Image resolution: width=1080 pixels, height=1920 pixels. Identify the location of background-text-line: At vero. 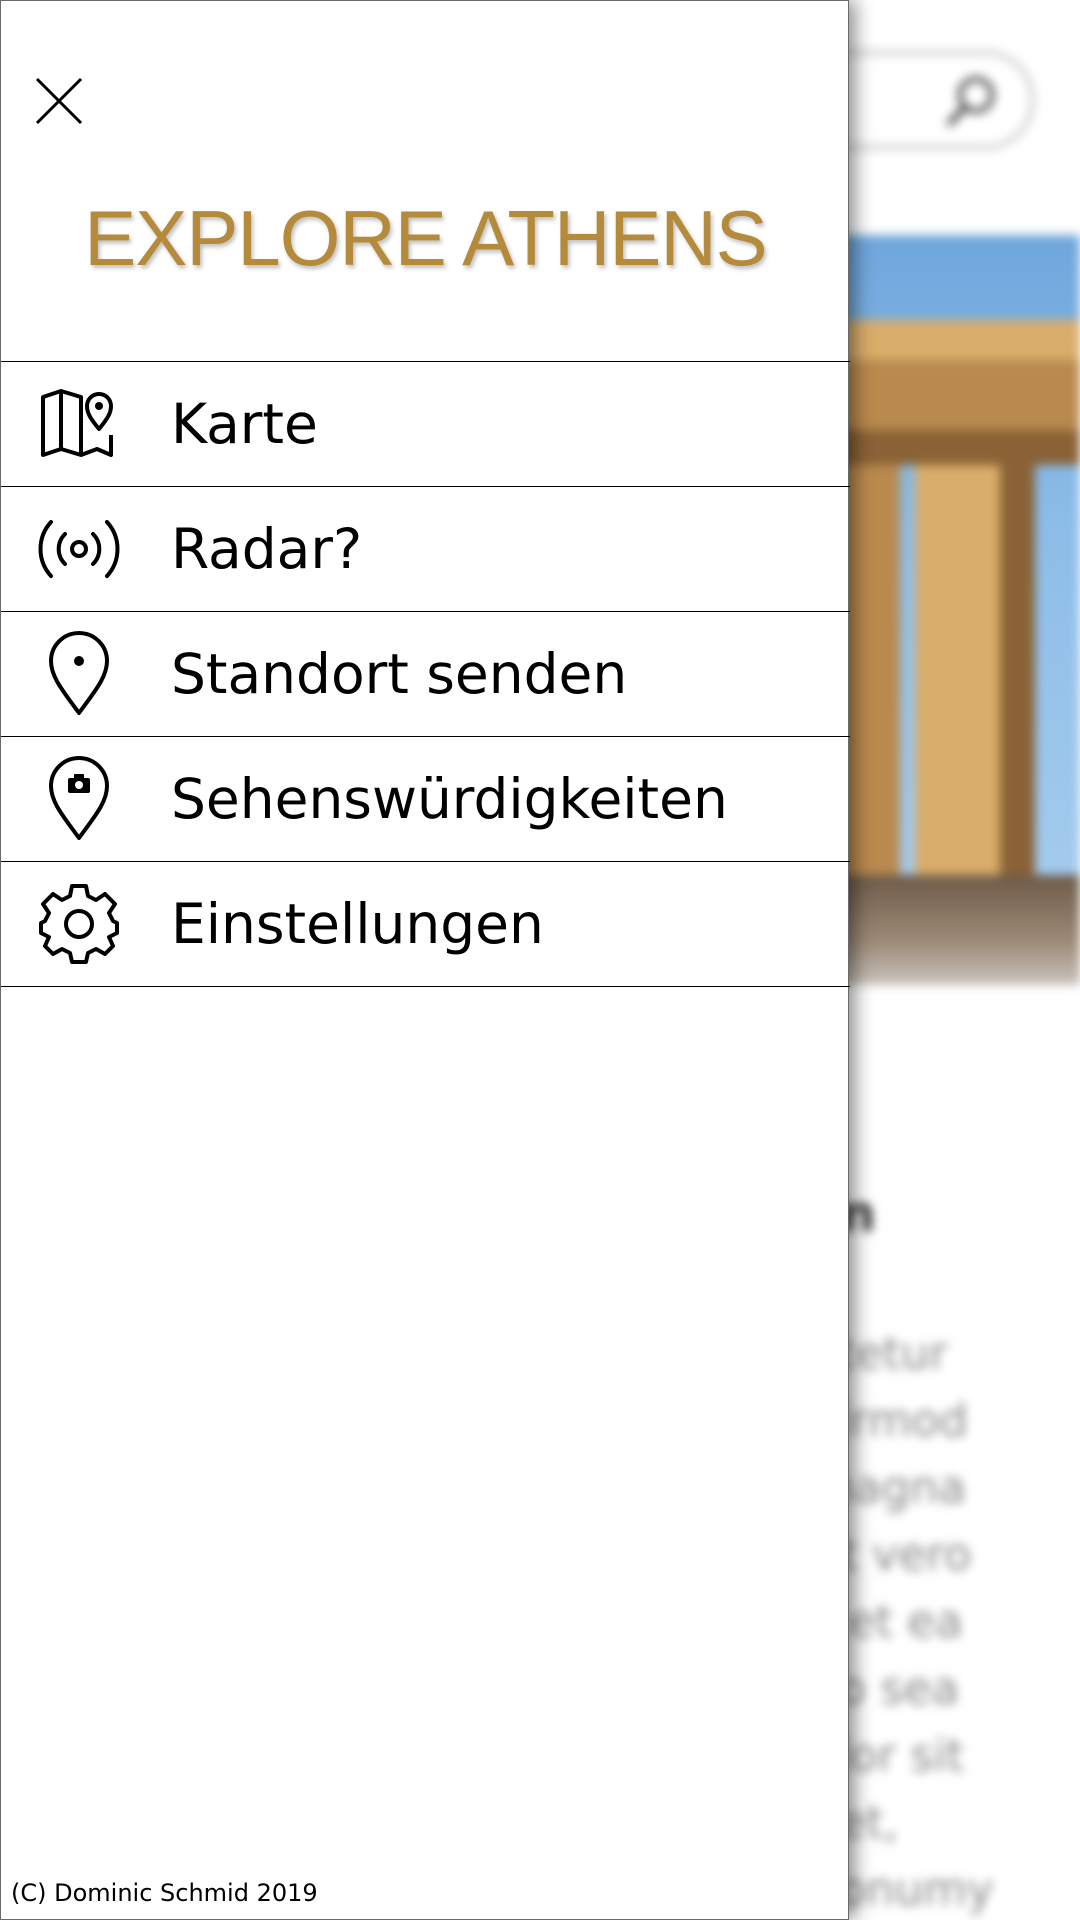
(891, 1554).